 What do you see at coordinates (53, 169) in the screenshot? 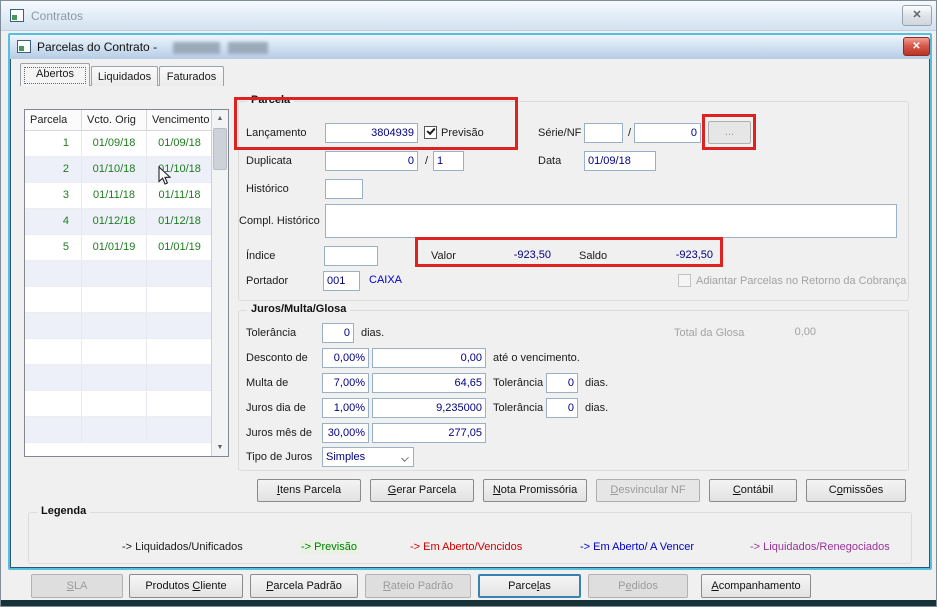
I see `cell-parcela: 2` at bounding box center [53, 169].